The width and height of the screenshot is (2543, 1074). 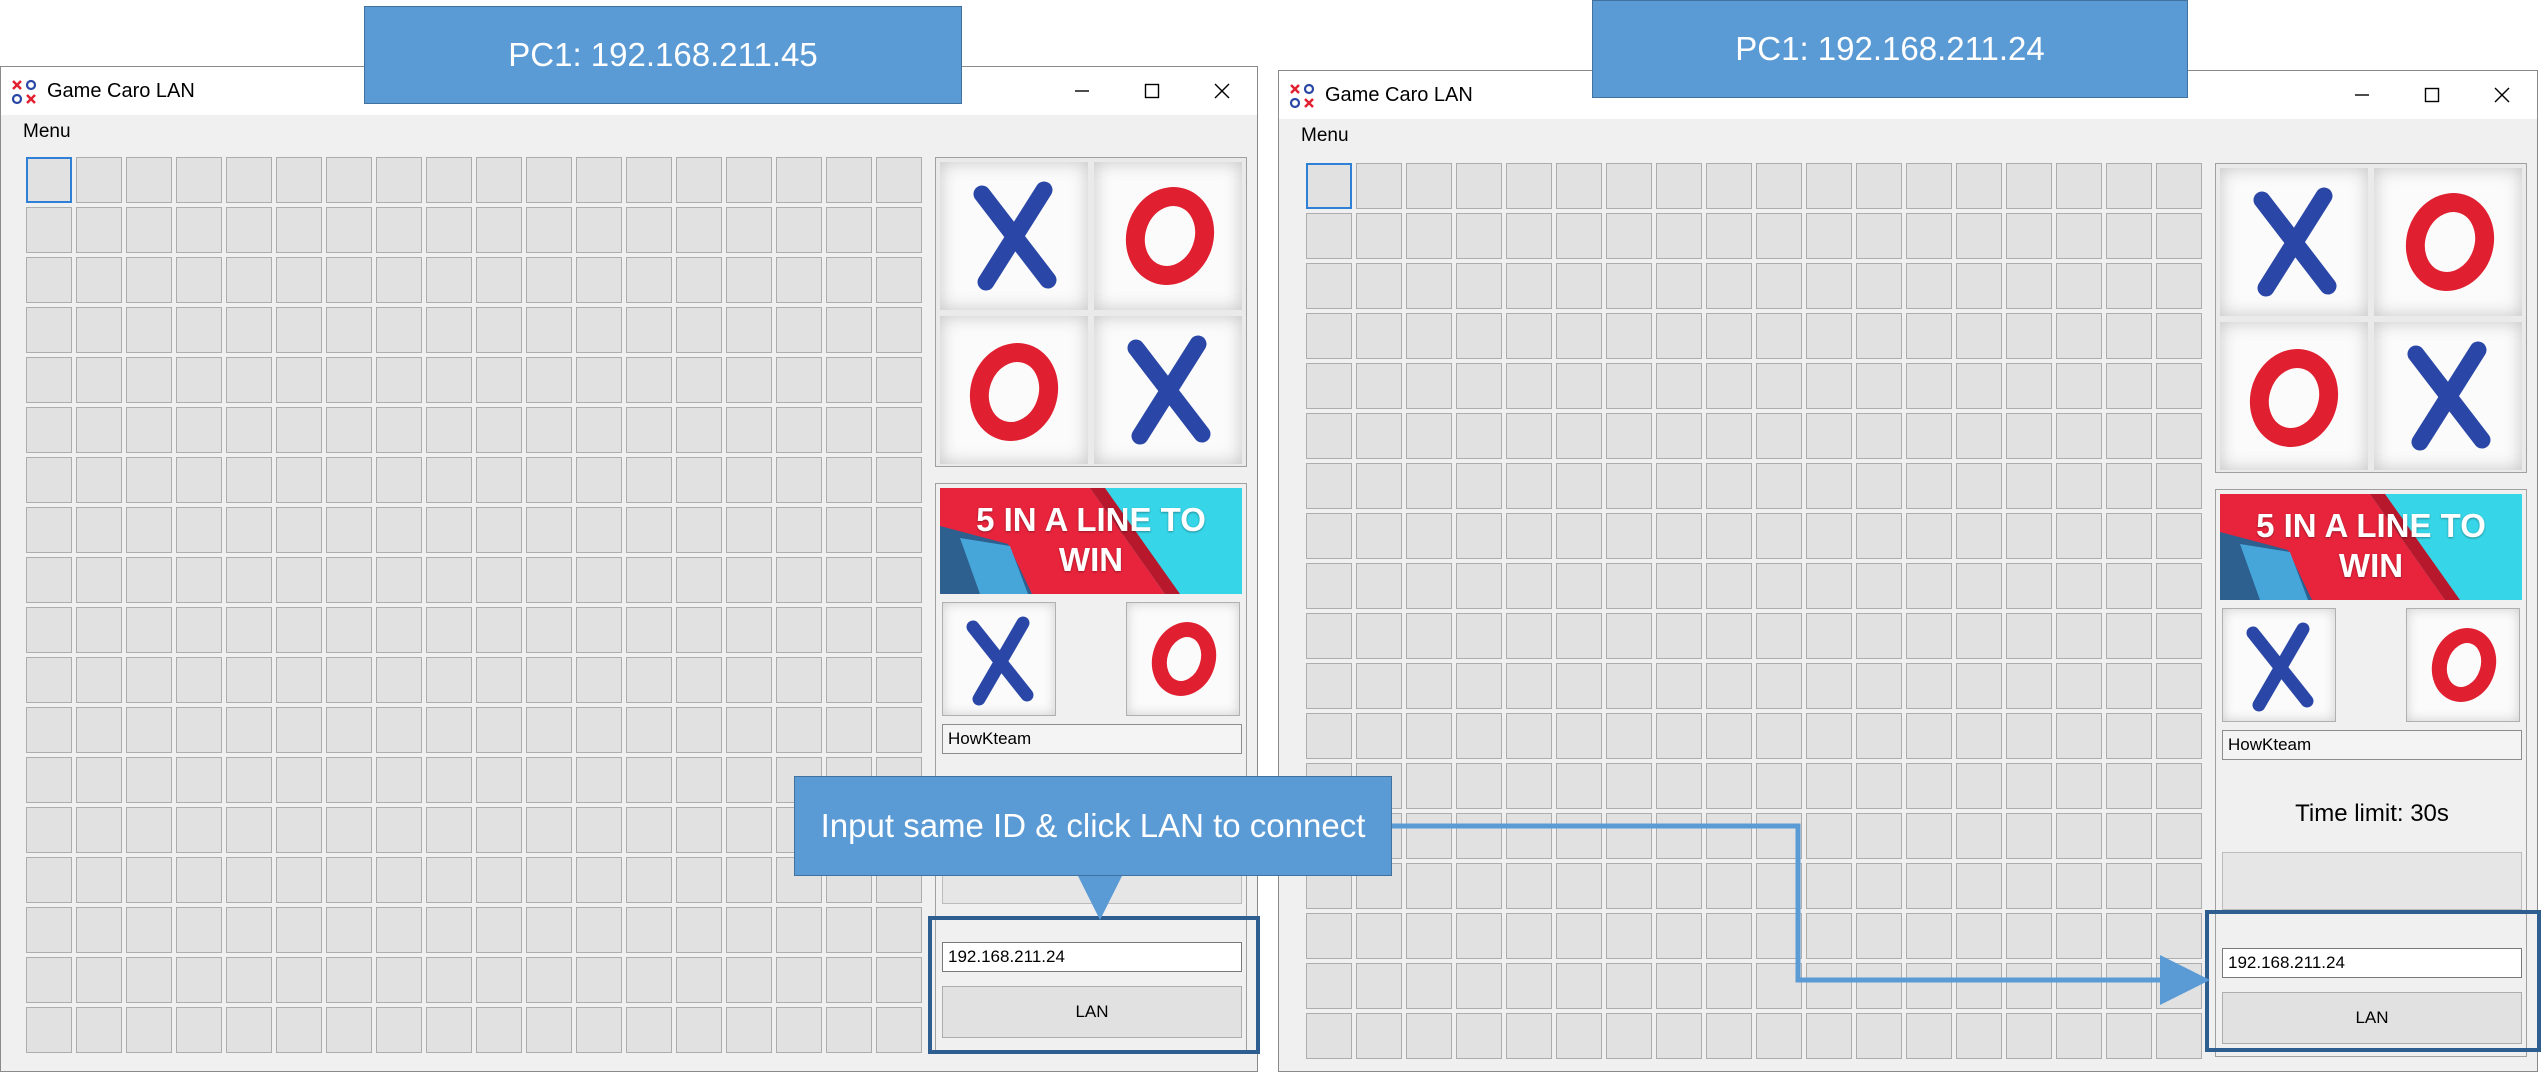 I want to click on close-button, so click(x=1222, y=91).